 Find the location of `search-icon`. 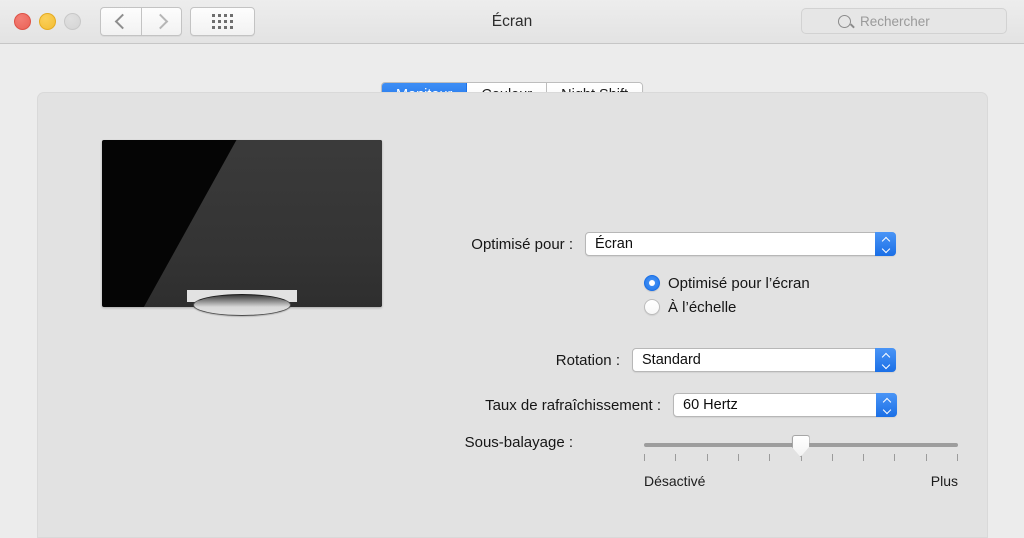

search-icon is located at coordinates (844, 21).